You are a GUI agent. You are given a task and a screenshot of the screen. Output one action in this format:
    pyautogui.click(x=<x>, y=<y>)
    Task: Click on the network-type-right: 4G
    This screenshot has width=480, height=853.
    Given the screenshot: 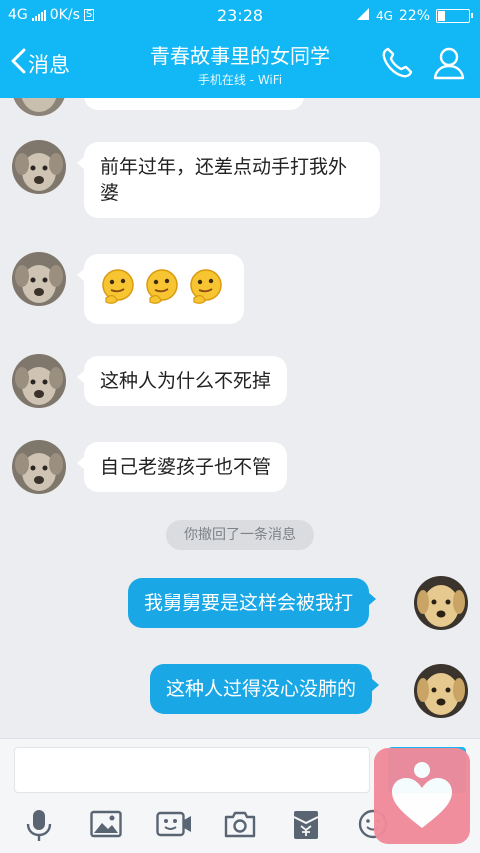 What is the action you would take?
    pyautogui.click(x=384, y=16)
    